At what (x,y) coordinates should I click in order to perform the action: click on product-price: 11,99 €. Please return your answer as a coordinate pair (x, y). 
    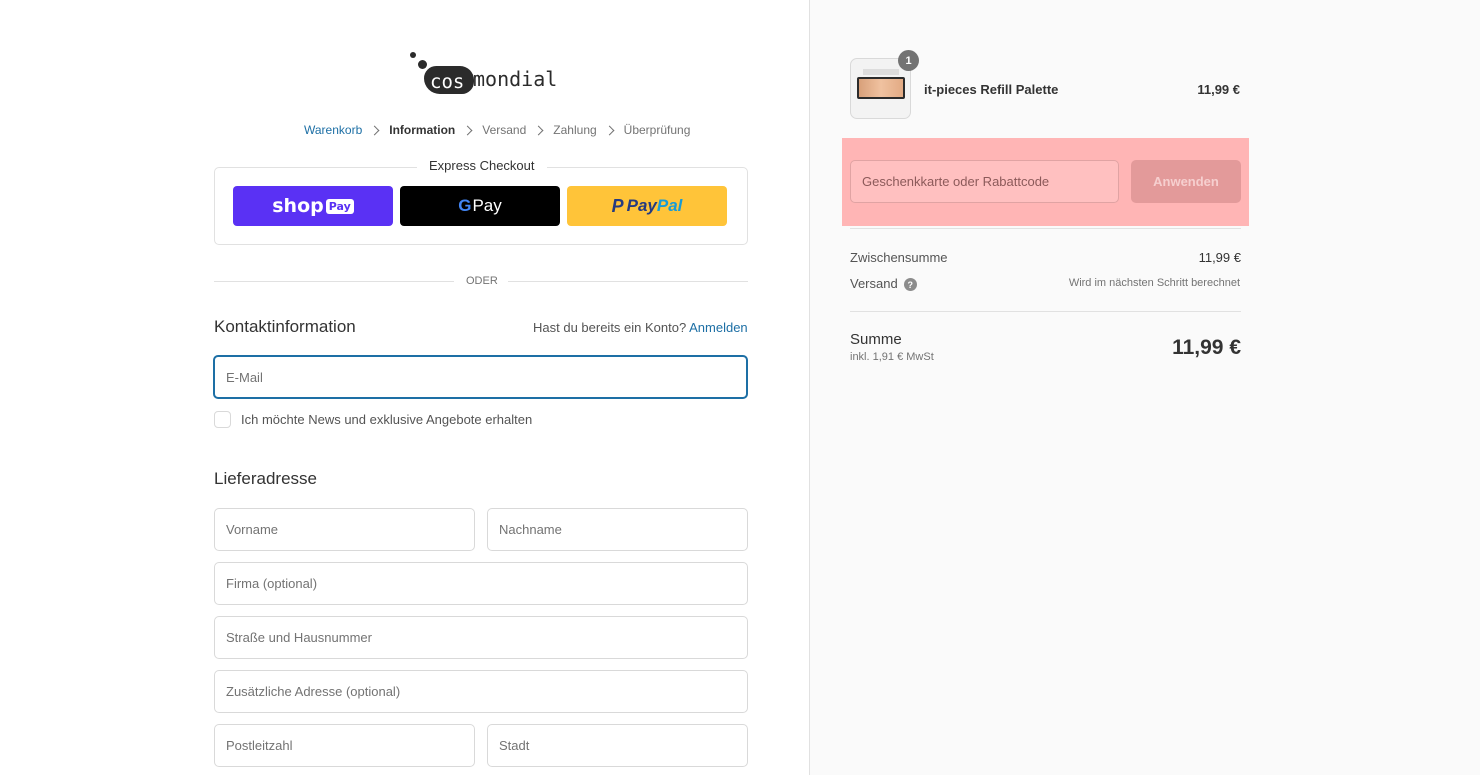
    Looking at the image, I should click on (1218, 89).